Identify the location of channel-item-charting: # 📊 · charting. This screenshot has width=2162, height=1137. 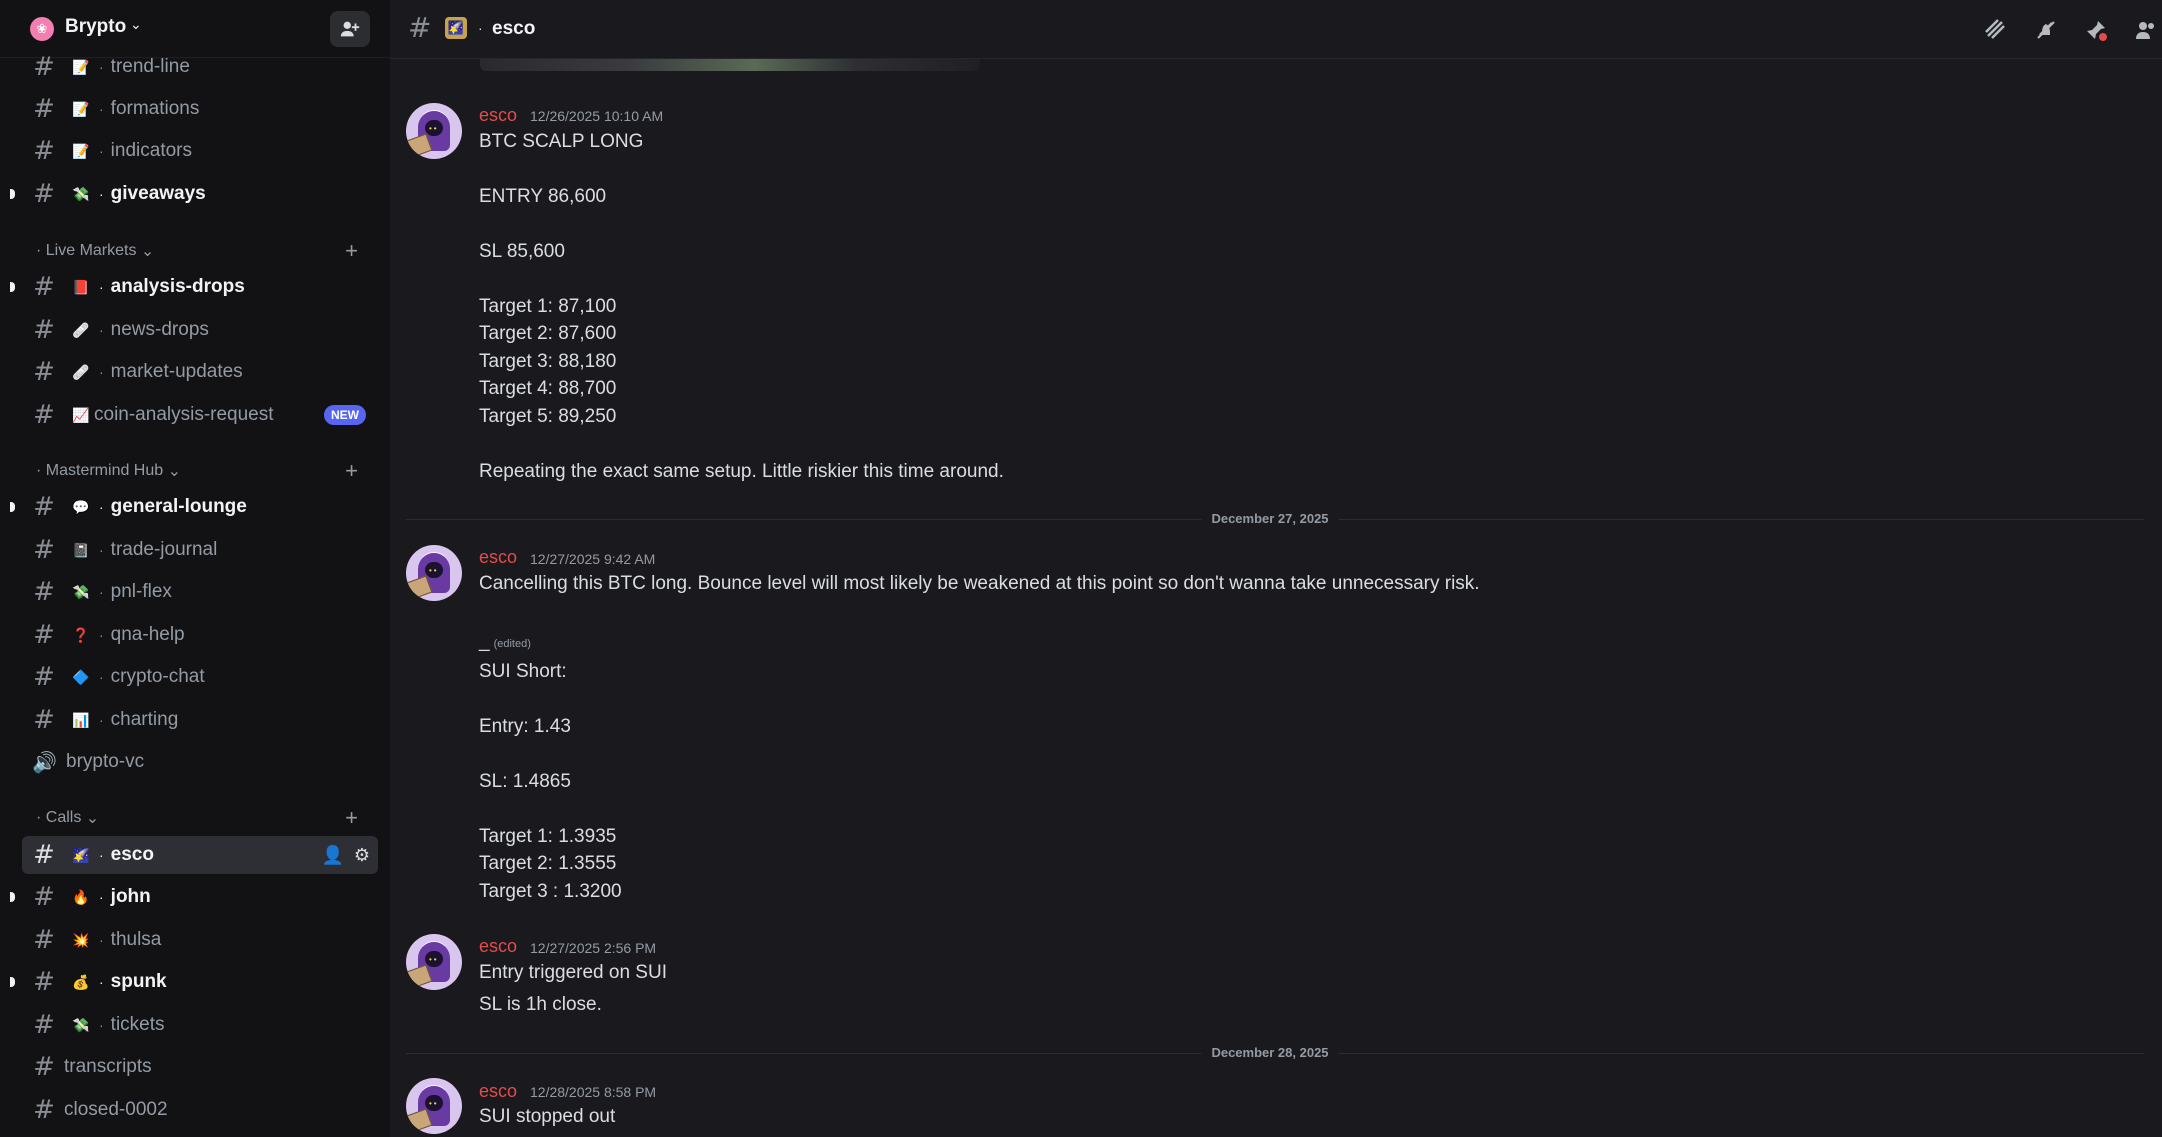
(200, 720).